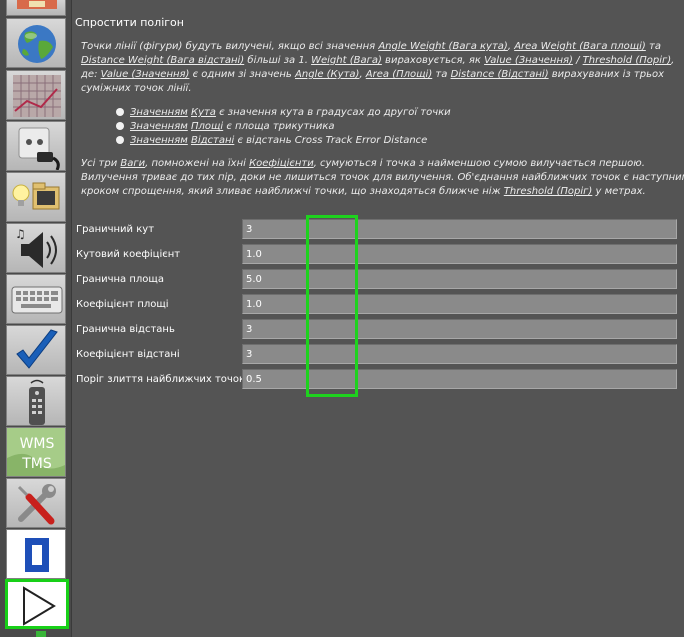  I want to click on distance-threshold-input, so click(459, 329).